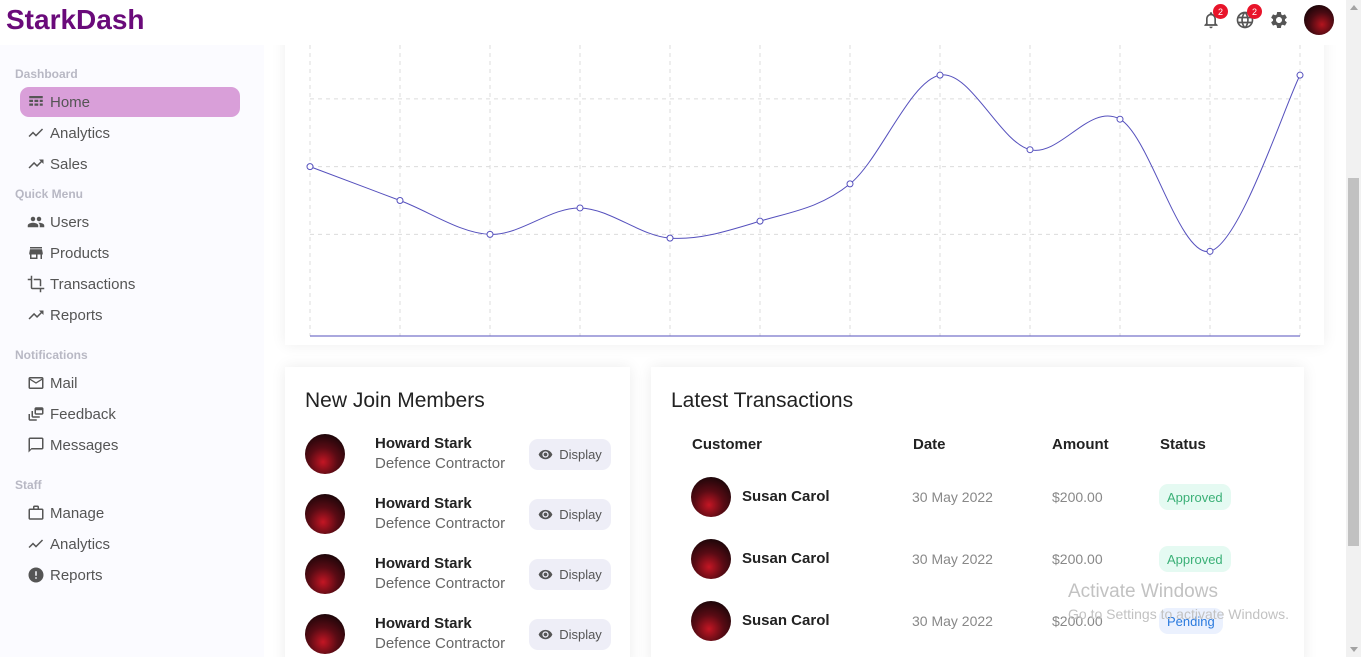 This screenshot has height=657, width=1361. I want to click on sidebar-item-transactions: Transactions, so click(130, 284).